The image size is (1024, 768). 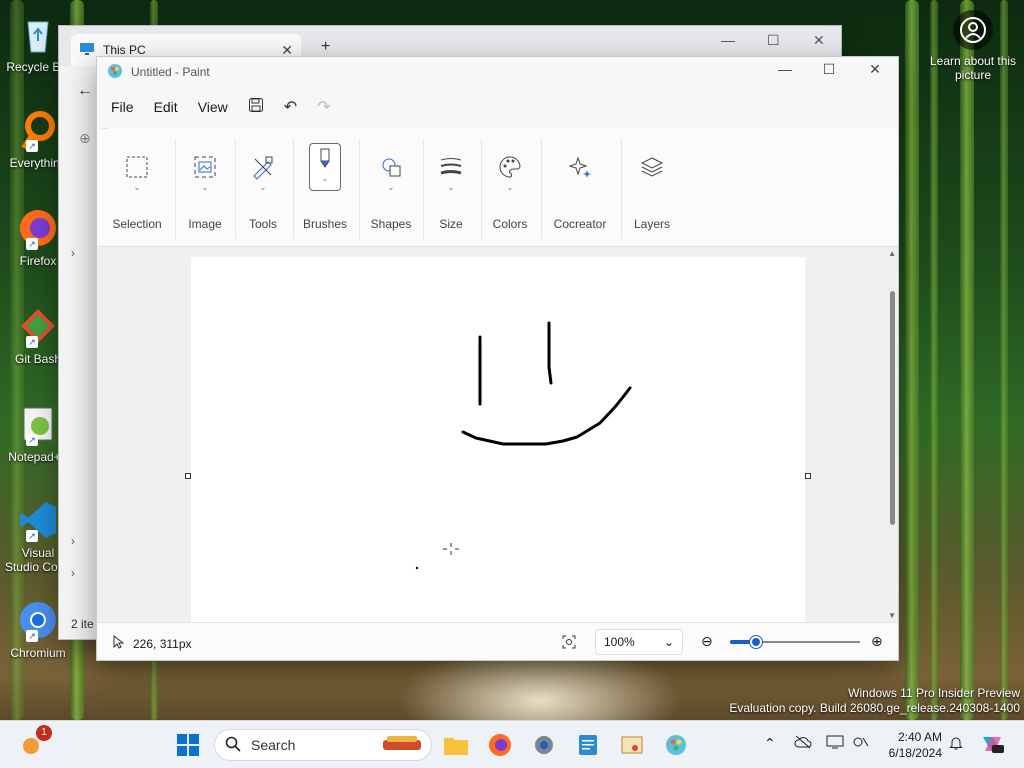 What do you see at coordinates (588, 745) in the screenshot?
I see `taskbar-notepad` at bounding box center [588, 745].